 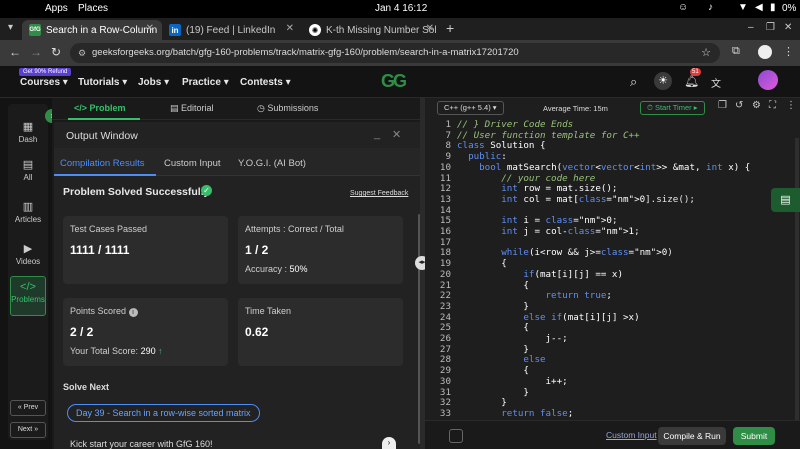 What do you see at coordinates (710, 7) in the screenshot?
I see `notification-icon: ♪` at bounding box center [710, 7].